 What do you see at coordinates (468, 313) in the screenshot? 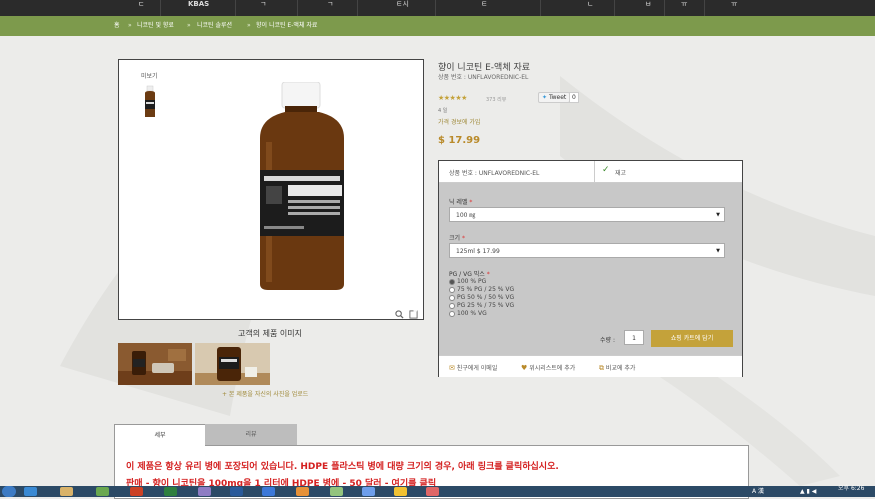
I see `pgvg-option-5: 100 % VG` at bounding box center [468, 313].